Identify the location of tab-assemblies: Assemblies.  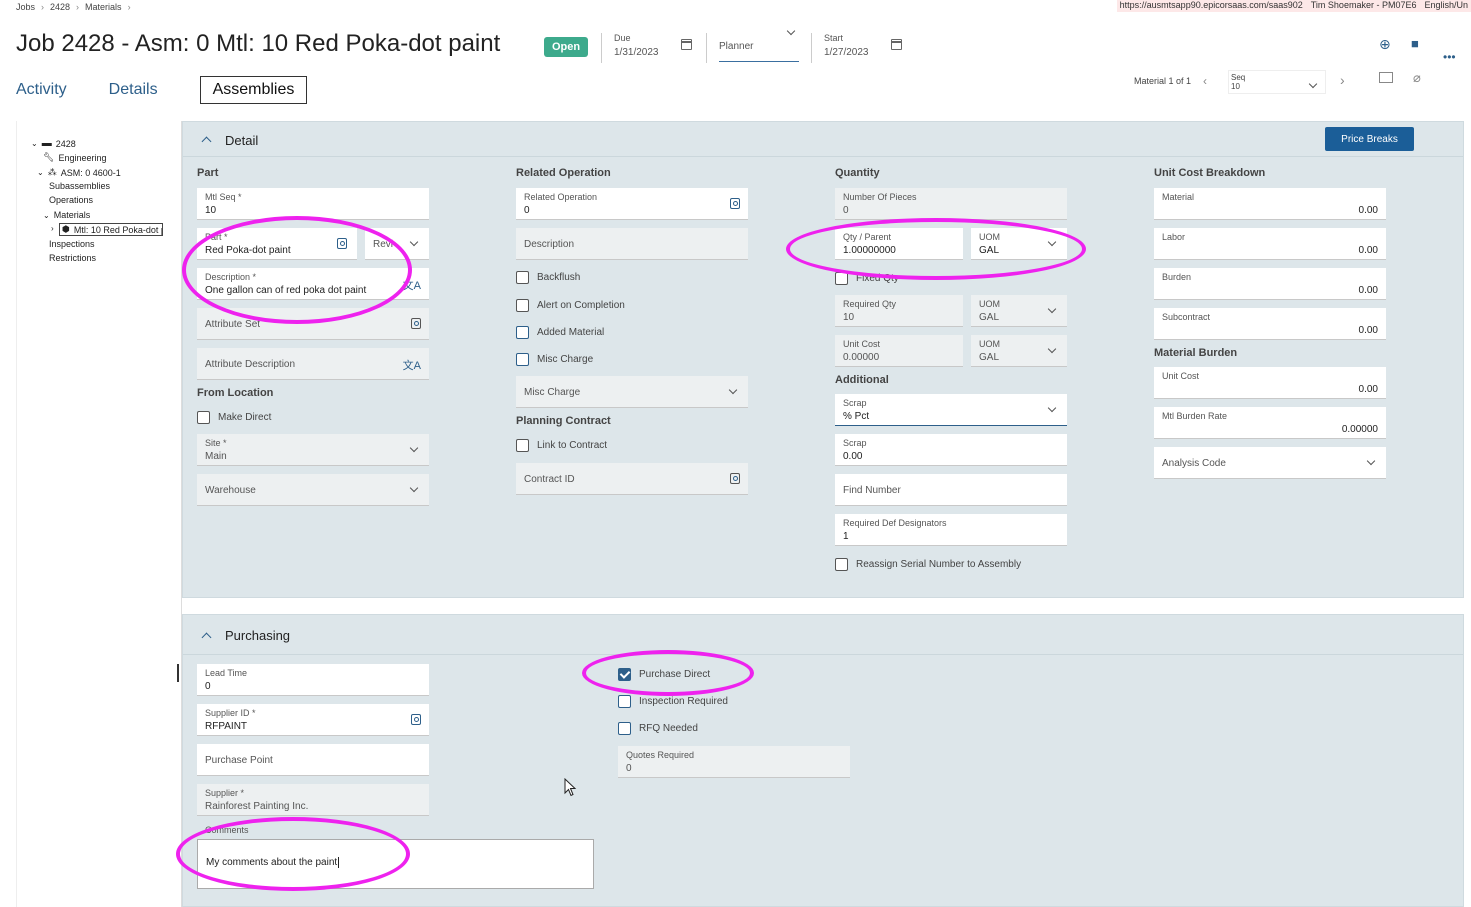
(253, 90).